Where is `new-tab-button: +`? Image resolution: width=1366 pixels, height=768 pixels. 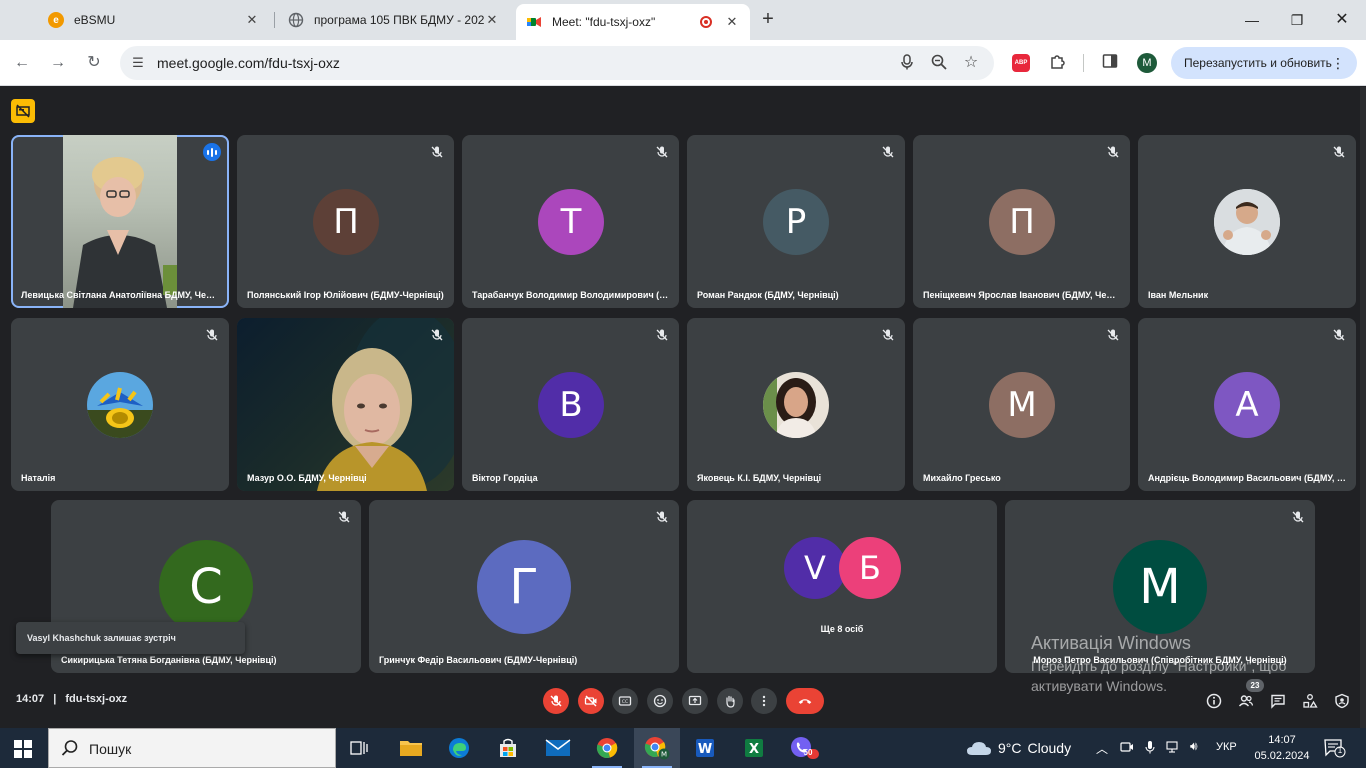 new-tab-button: + is located at coordinates (768, 19).